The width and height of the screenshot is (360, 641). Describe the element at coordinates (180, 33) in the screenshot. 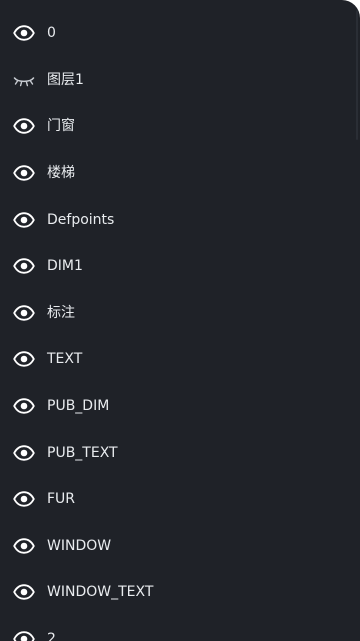

I see `layer-row: 0` at that location.